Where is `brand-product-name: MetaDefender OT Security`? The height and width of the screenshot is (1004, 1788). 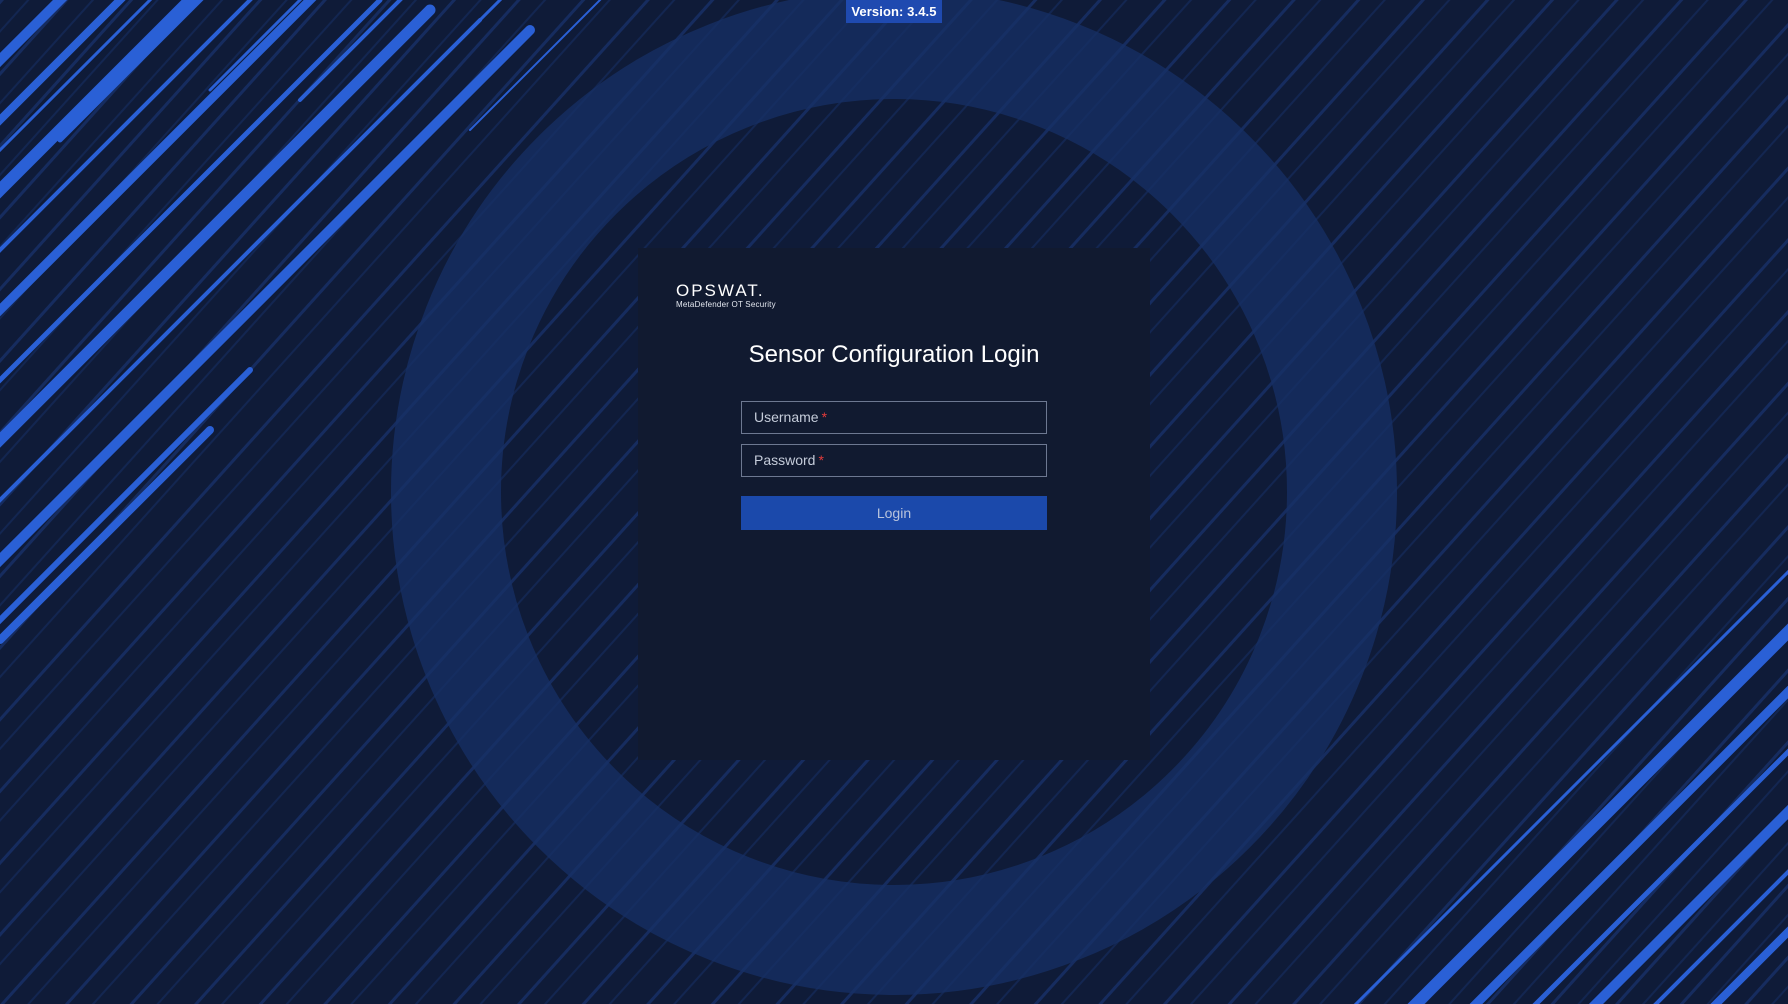 brand-product-name: MetaDefender OT Security is located at coordinates (726, 304).